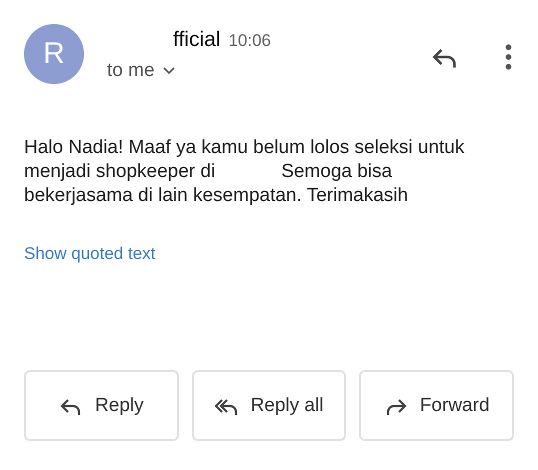 This screenshot has height=470, width=538. I want to click on message-text: bekerjasama di lain kesempatan. Terimakasih, so click(216, 196).